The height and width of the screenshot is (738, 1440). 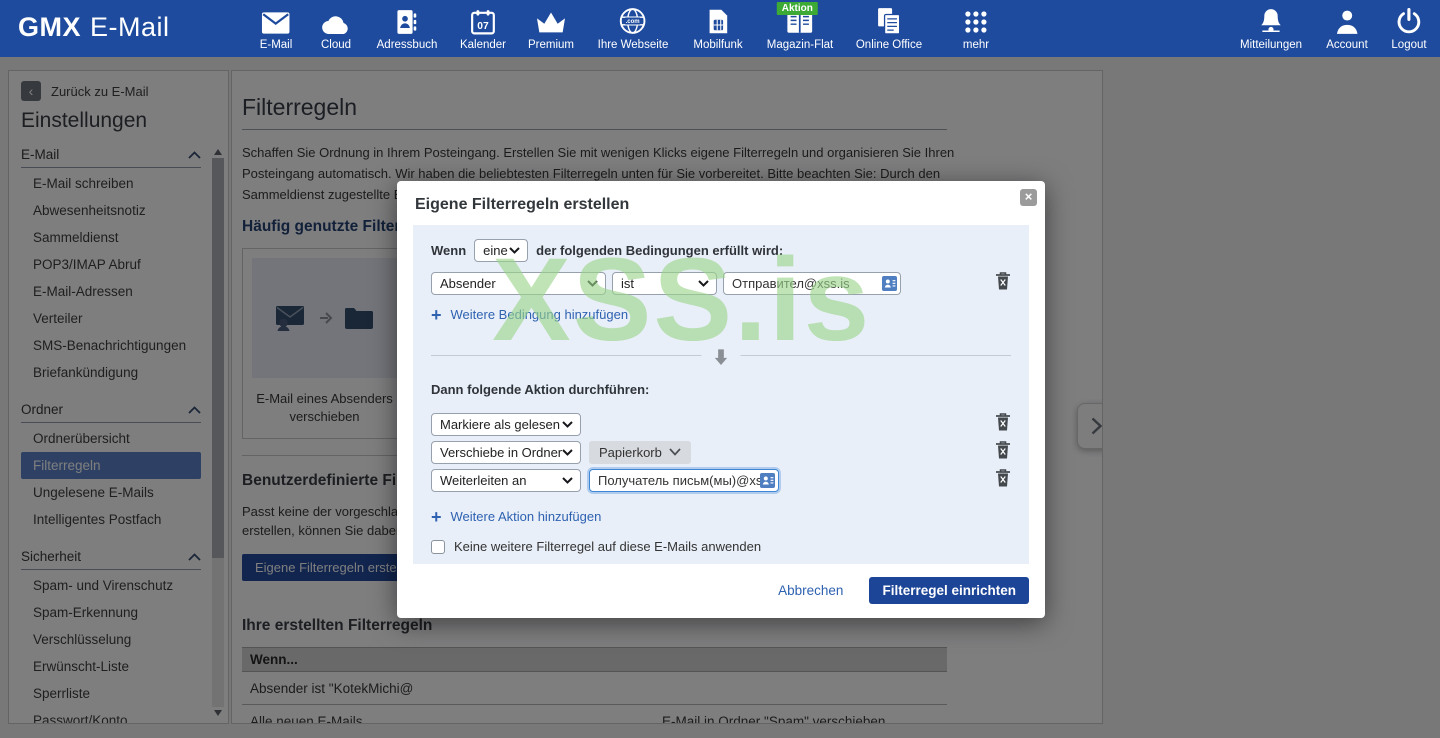 I want to click on action-heading: Dann folgende Aktion durchführen:, so click(x=540, y=389).